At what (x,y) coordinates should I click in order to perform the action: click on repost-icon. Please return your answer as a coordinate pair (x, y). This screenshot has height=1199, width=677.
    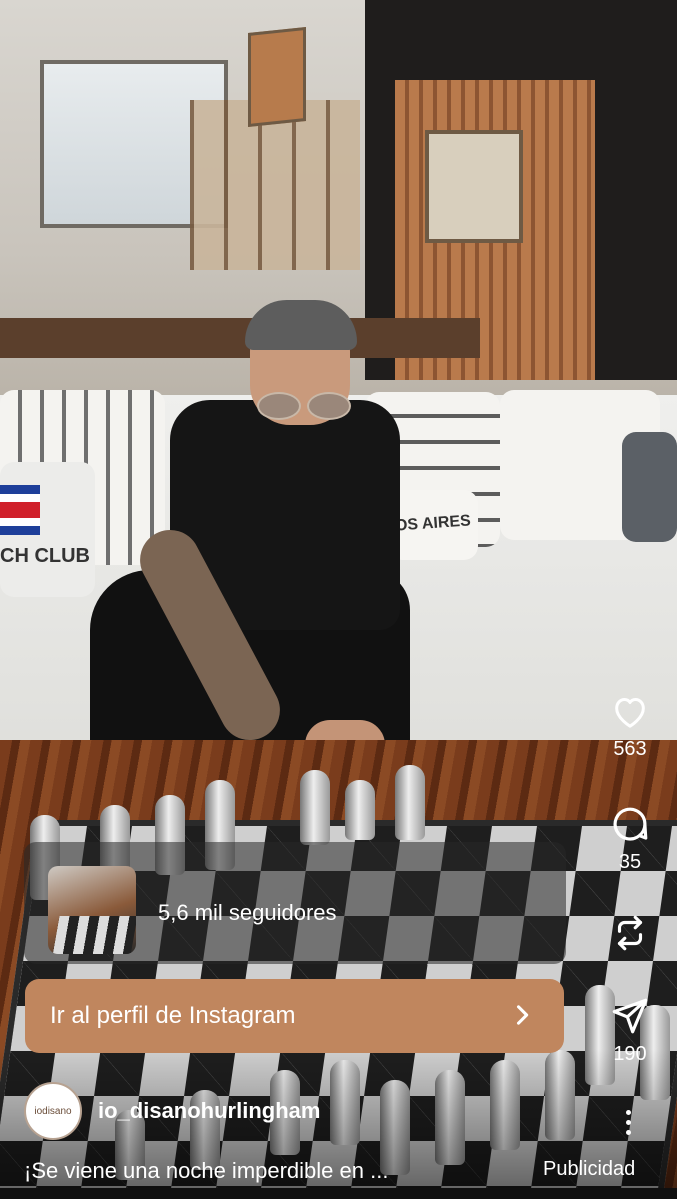
    Looking at the image, I should click on (630, 933).